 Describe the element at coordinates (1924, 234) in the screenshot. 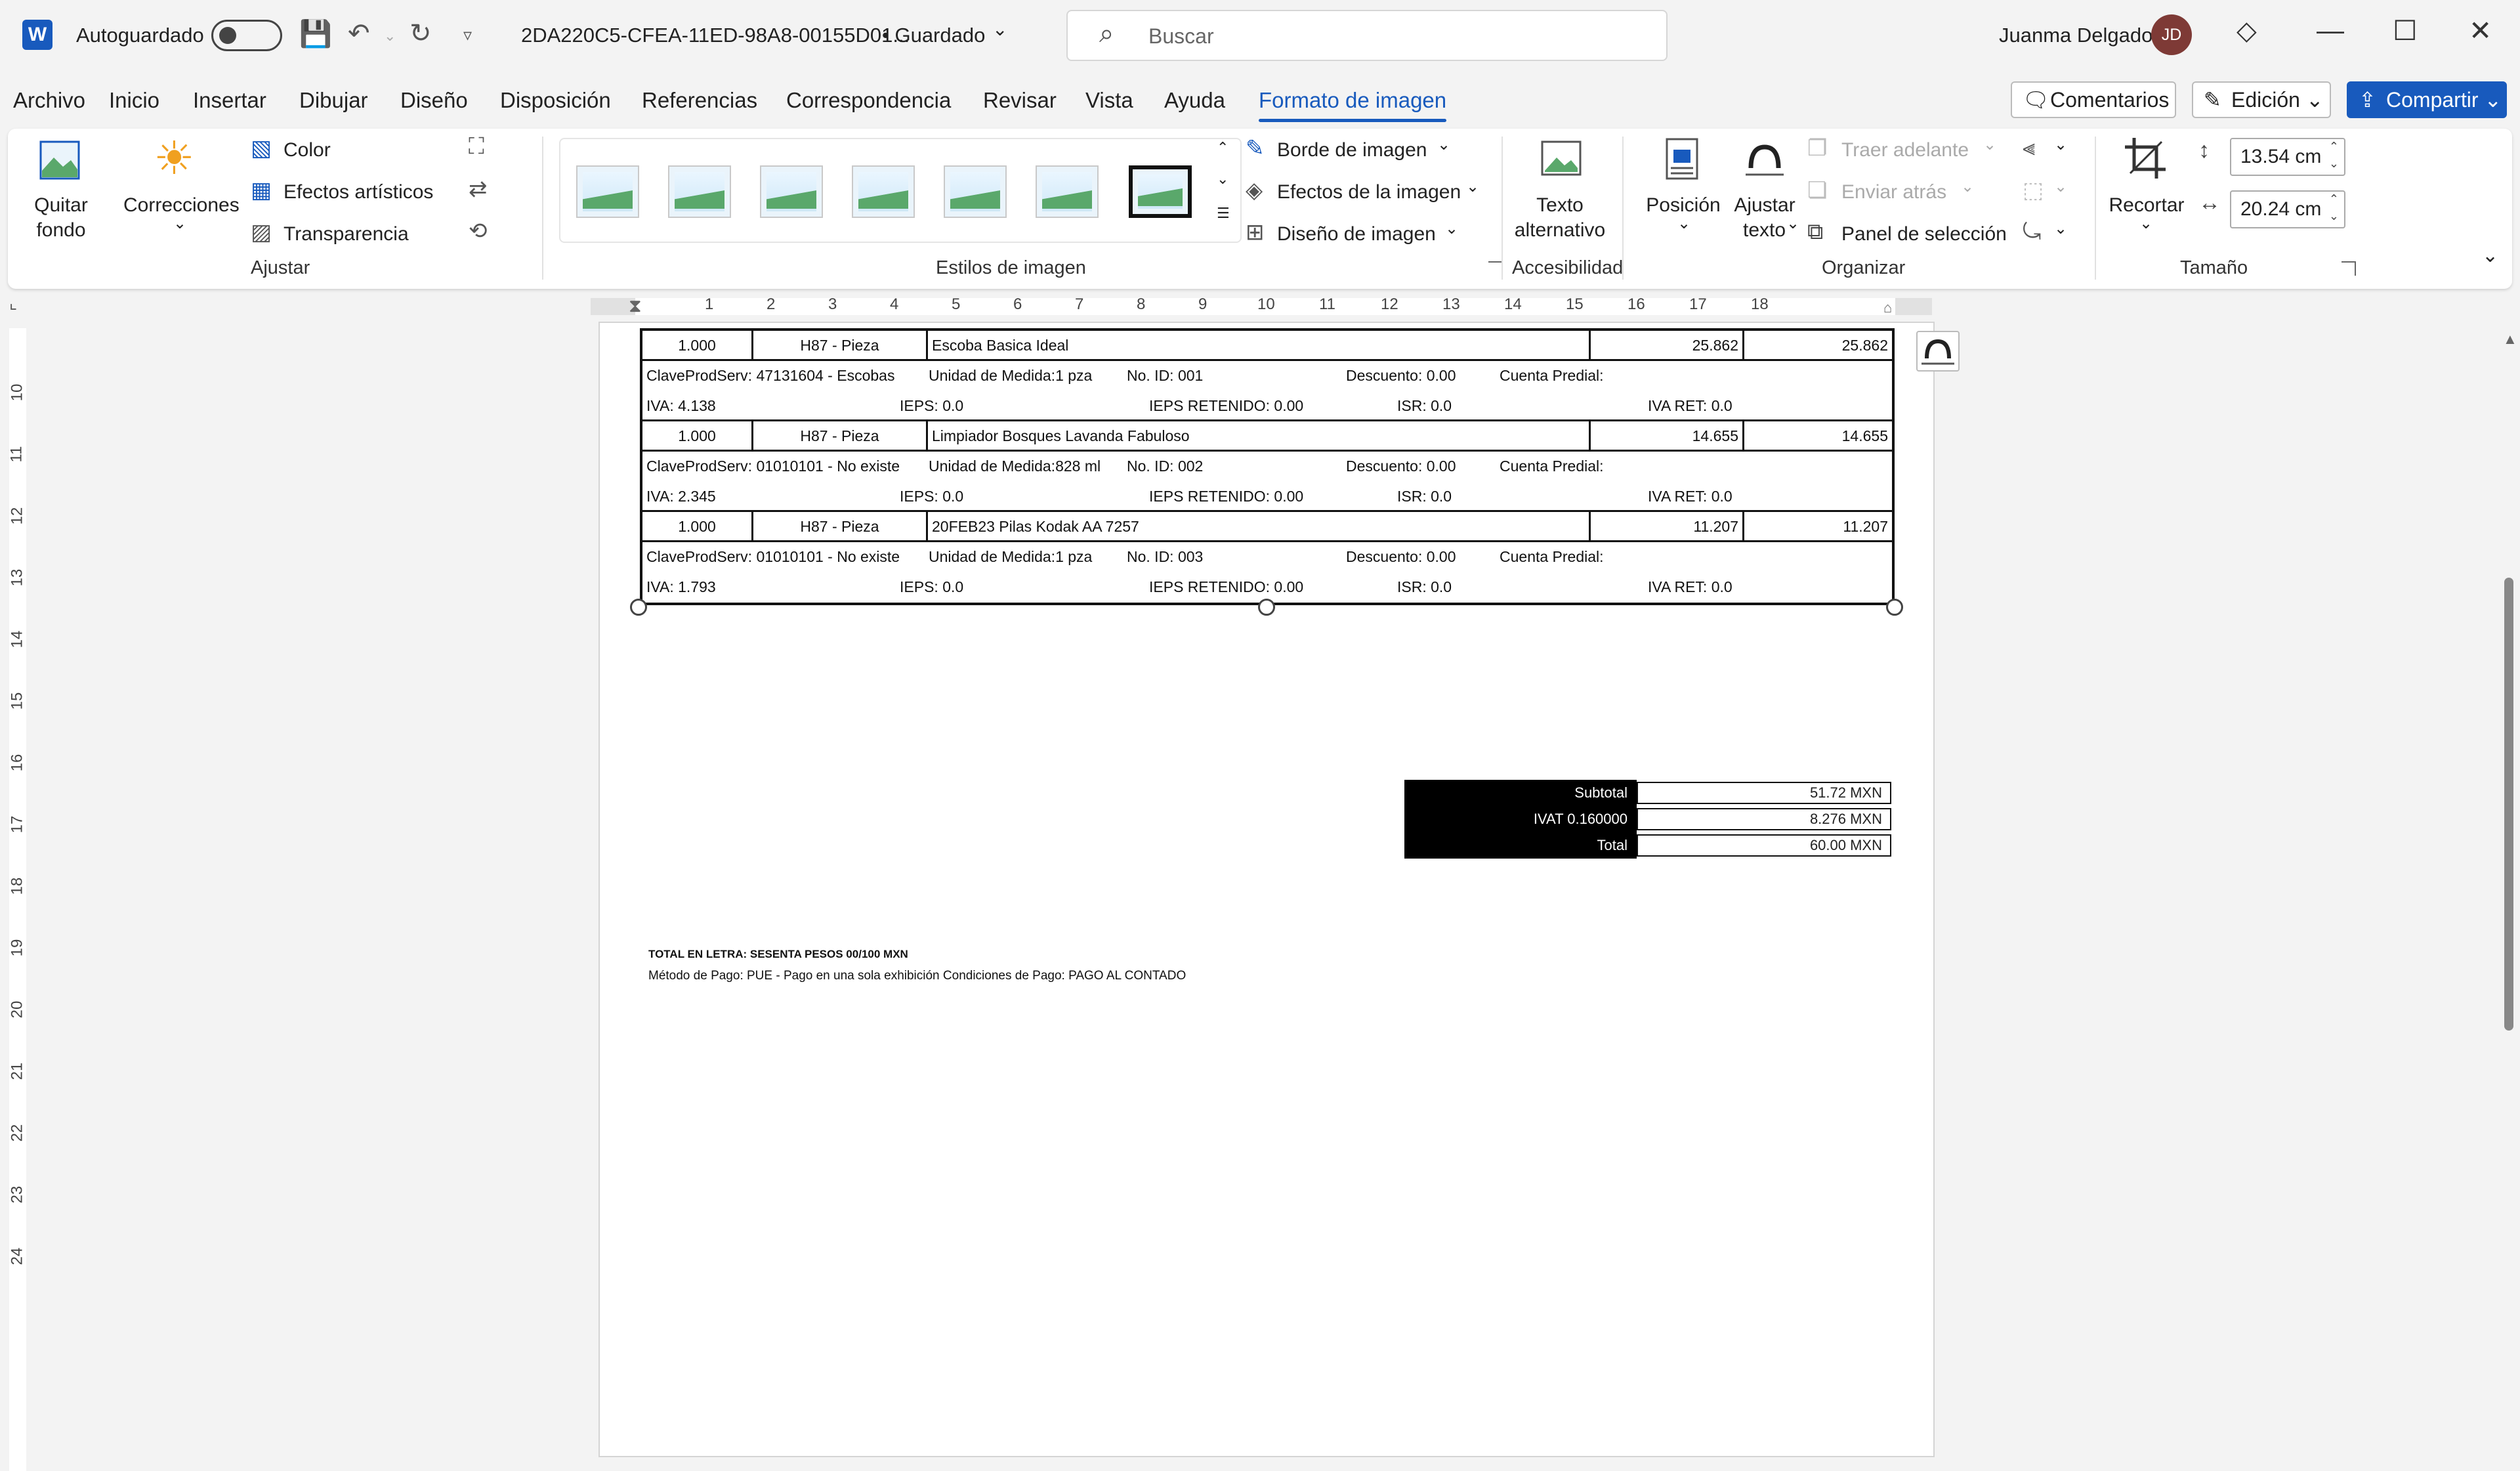

I see `selection-pane-label: Panel de selección` at that location.